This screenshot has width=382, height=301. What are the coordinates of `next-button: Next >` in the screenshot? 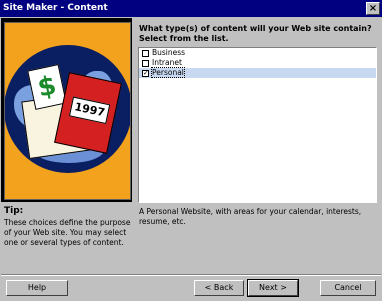 It's located at (273, 288).